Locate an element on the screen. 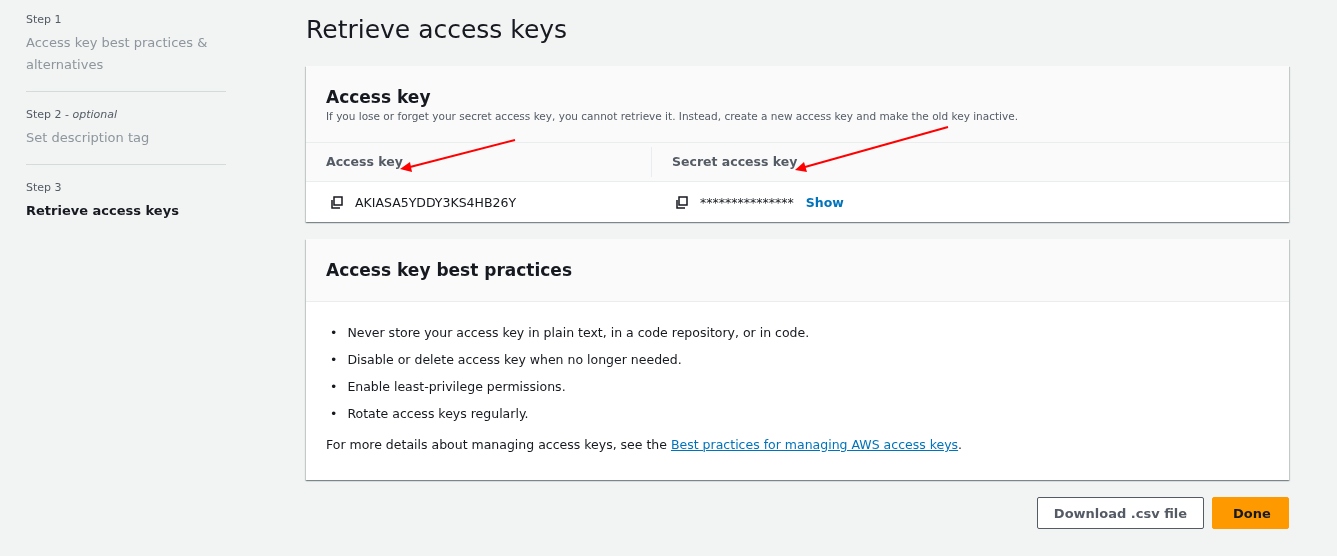 The width and height of the screenshot is (1337, 556). page-title: Retrieve access keys is located at coordinates (437, 30).